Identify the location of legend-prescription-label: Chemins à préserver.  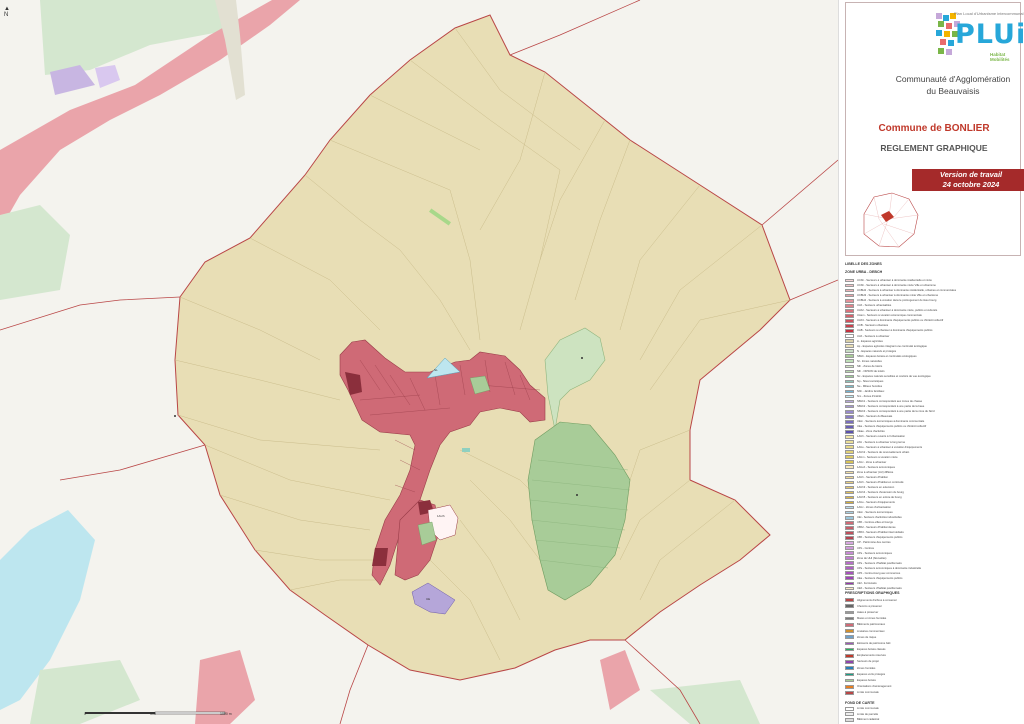
(869, 606).